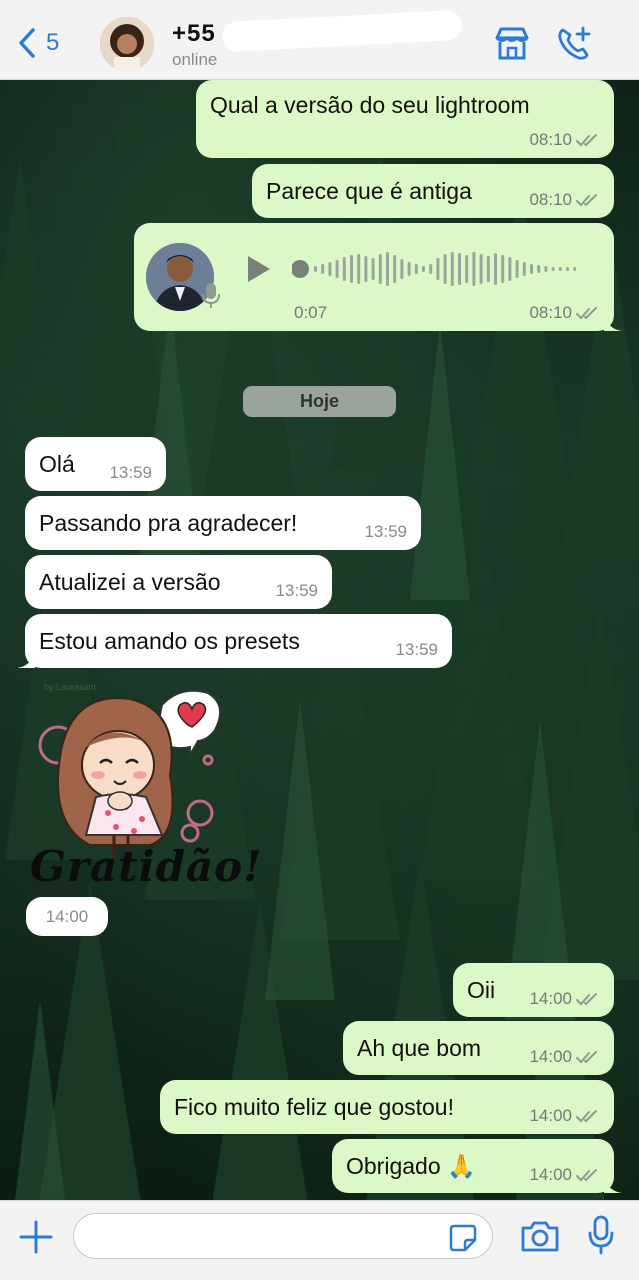 This screenshot has height=1280, width=639. I want to click on audio-waveform, so click(440, 269).